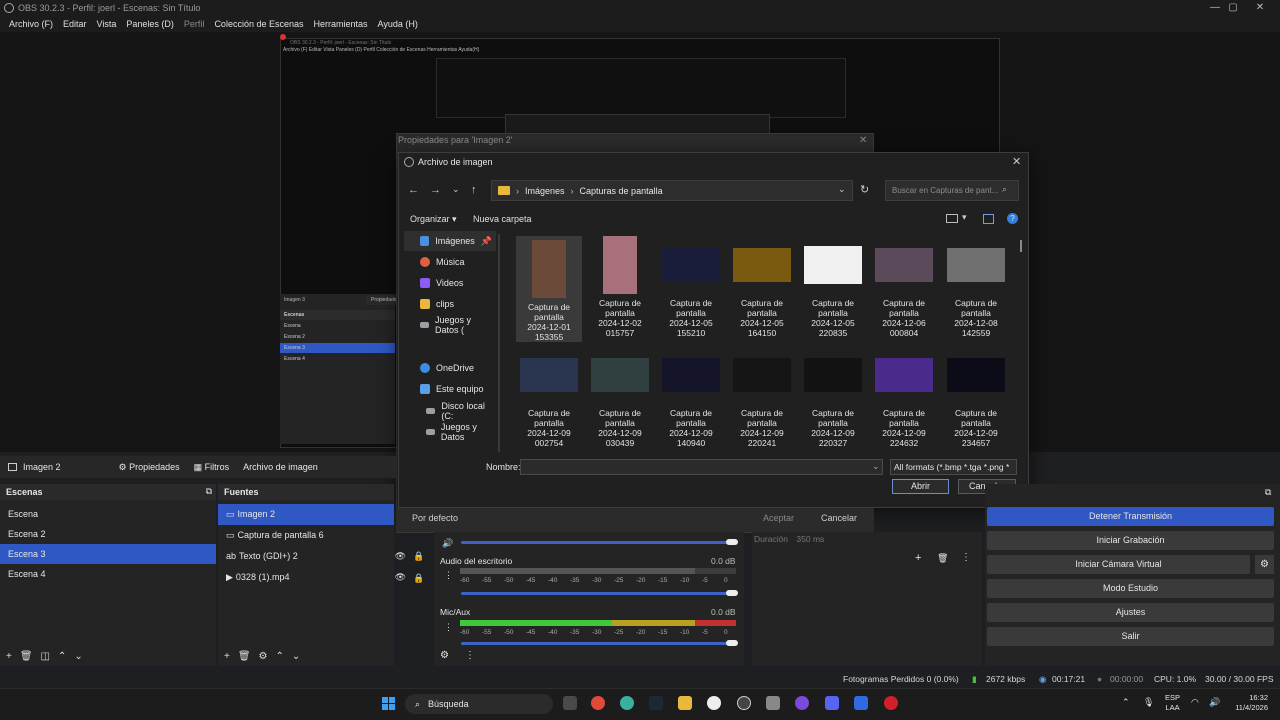 The width and height of the screenshot is (1280, 720). What do you see at coordinates (108, 554) in the screenshot?
I see `scene-item: Escena 3` at bounding box center [108, 554].